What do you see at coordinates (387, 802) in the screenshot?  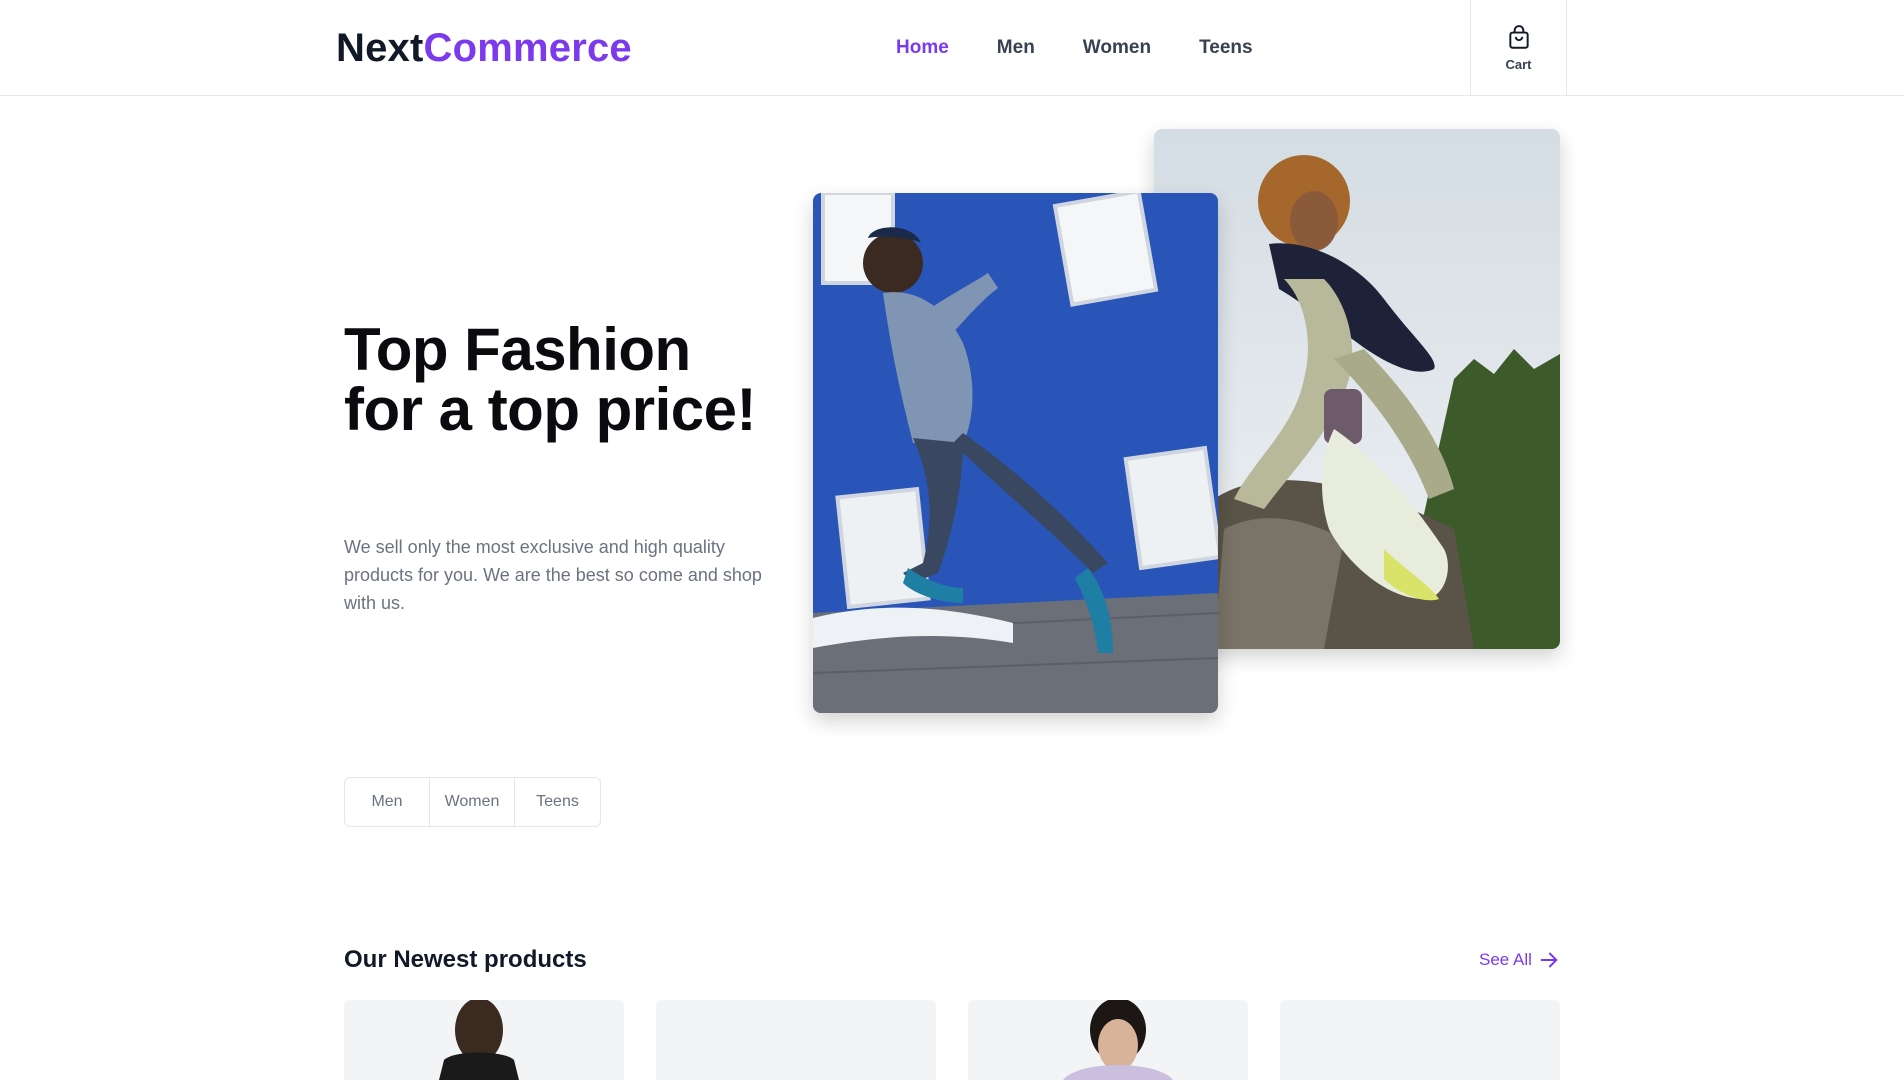 I see `category-tab-men: Men` at bounding box center [387, 802].